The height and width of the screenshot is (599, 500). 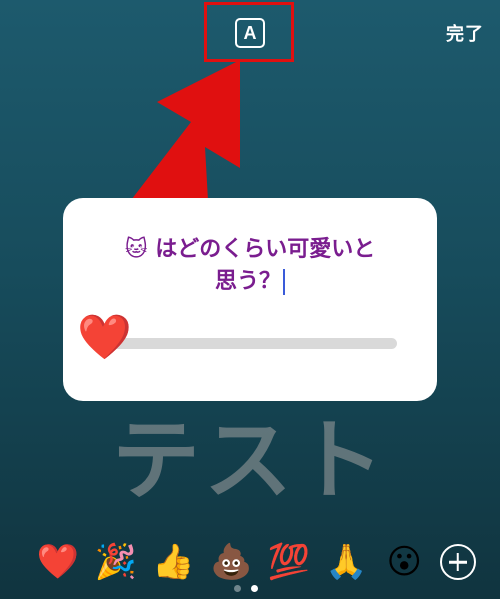 I want to click on question-line-1: はどのくらい可愛いと, so click(x=265, y=249).